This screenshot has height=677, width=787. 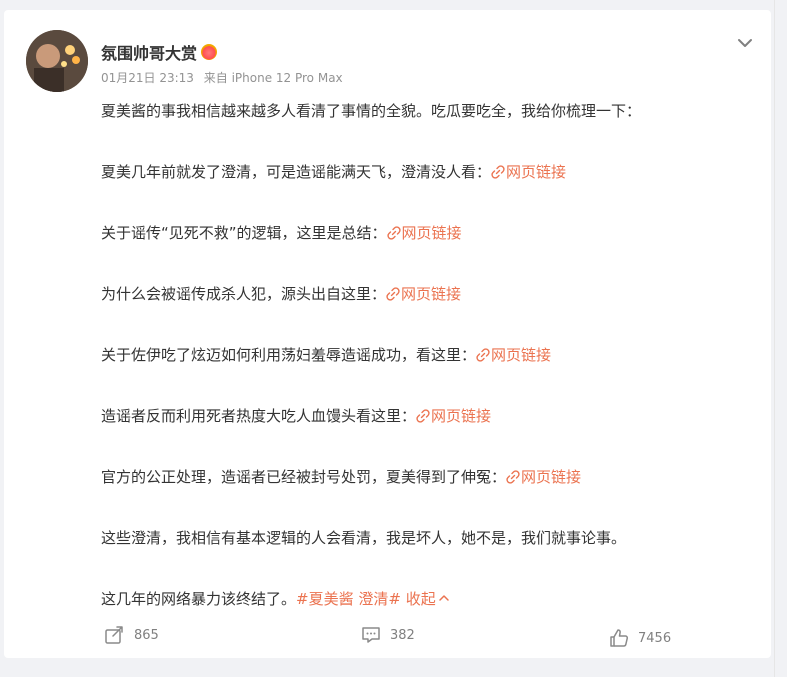 What do you see at coordinates (199, 599) in the screenshot?
I see `final-text: 这几年的网络暴力该终结了。` at bounding box center [199, 599].